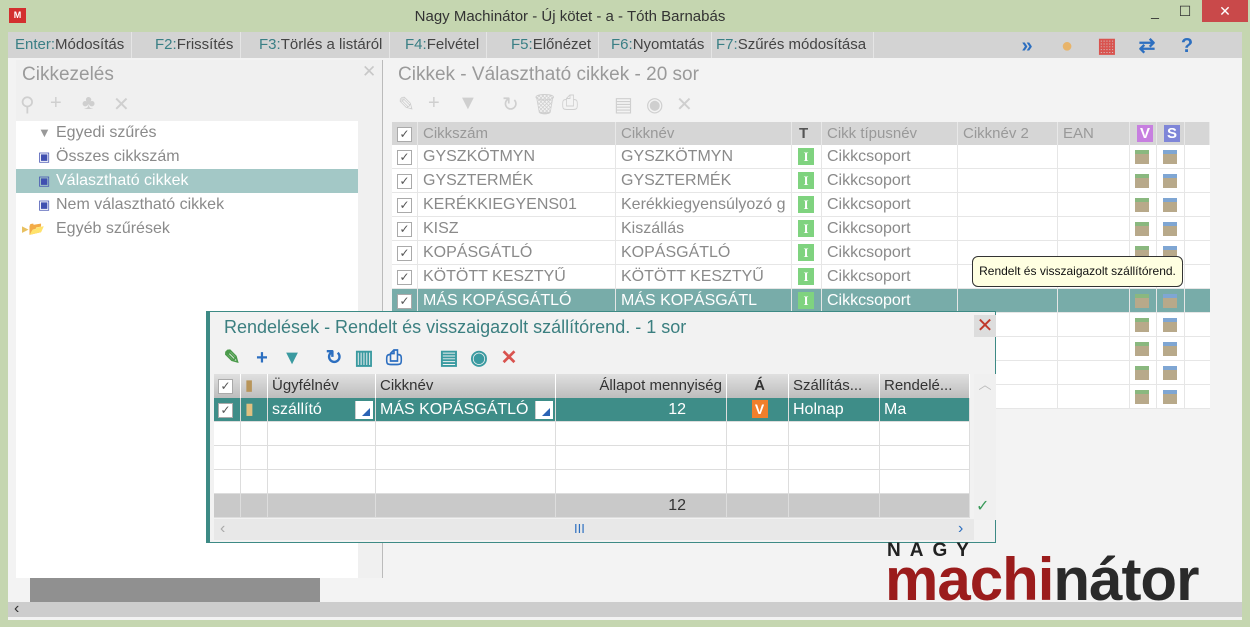  I want to click on swap-icon: ⇄, so click(1147, 46).